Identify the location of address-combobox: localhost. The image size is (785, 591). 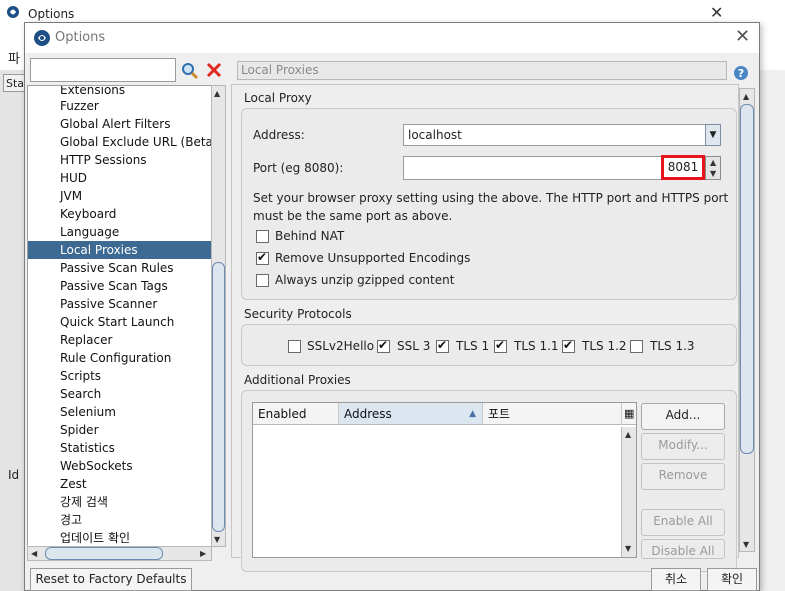
(554, 135).